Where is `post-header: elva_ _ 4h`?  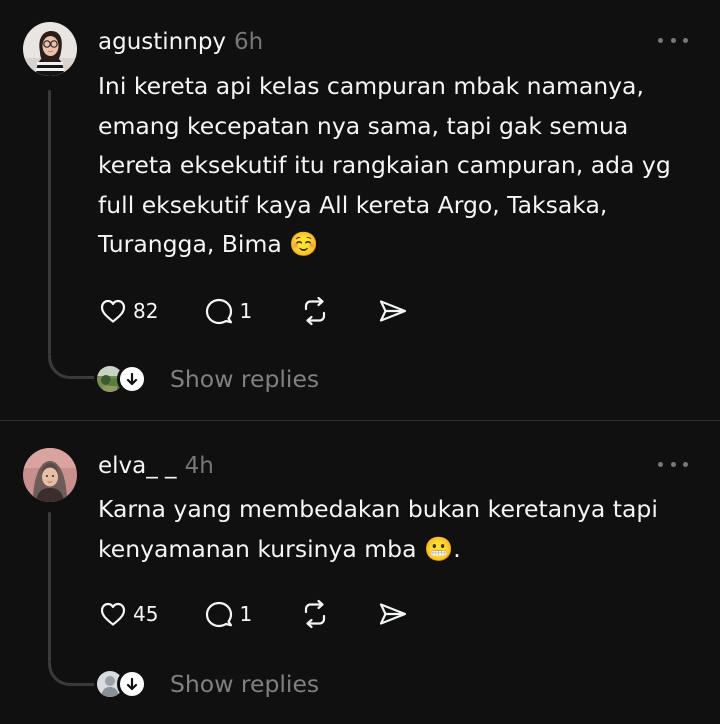 post-header: elva_ _ 4h is located at coordinates (156, 466).